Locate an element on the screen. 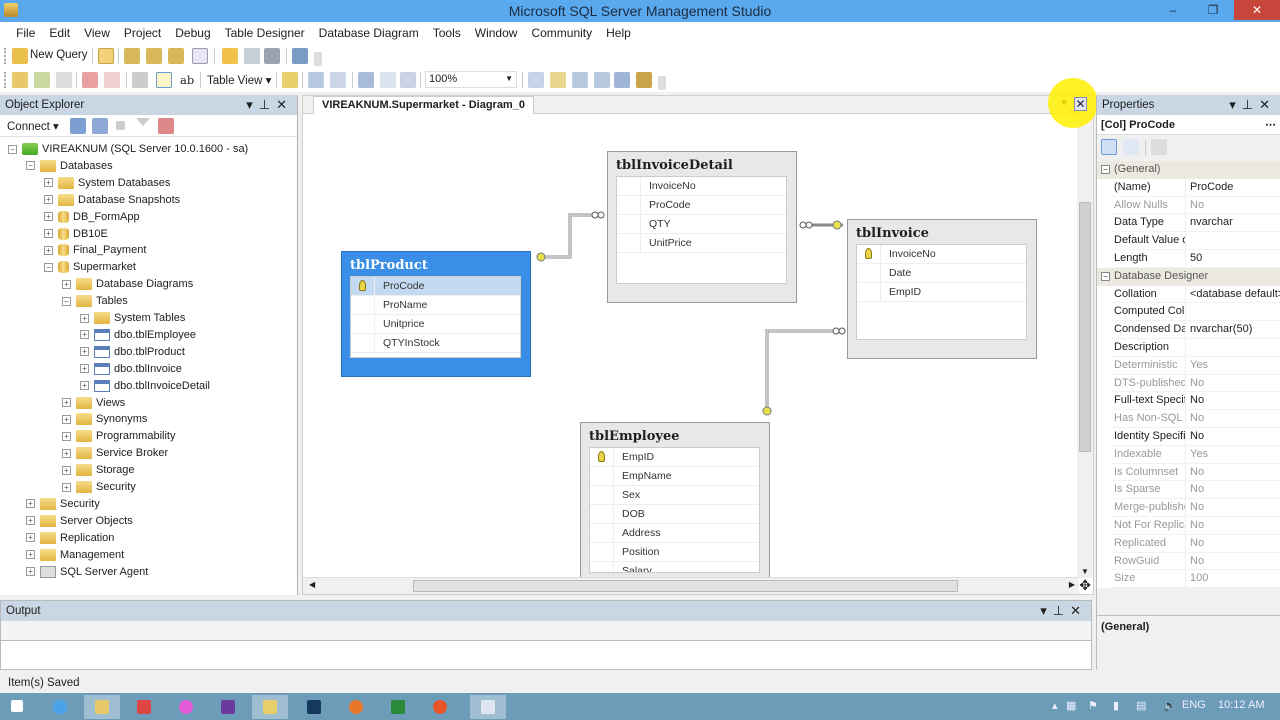 The width and height of the screenshot is (1280, 720). column-row: DOB is located at coordinates (674, 514).